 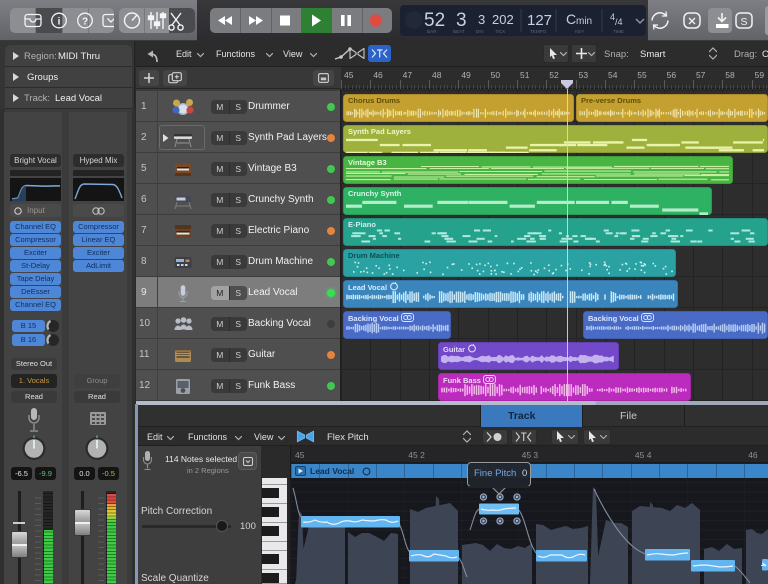 I want to click on svg-text: S, so click(x=743, y=22).